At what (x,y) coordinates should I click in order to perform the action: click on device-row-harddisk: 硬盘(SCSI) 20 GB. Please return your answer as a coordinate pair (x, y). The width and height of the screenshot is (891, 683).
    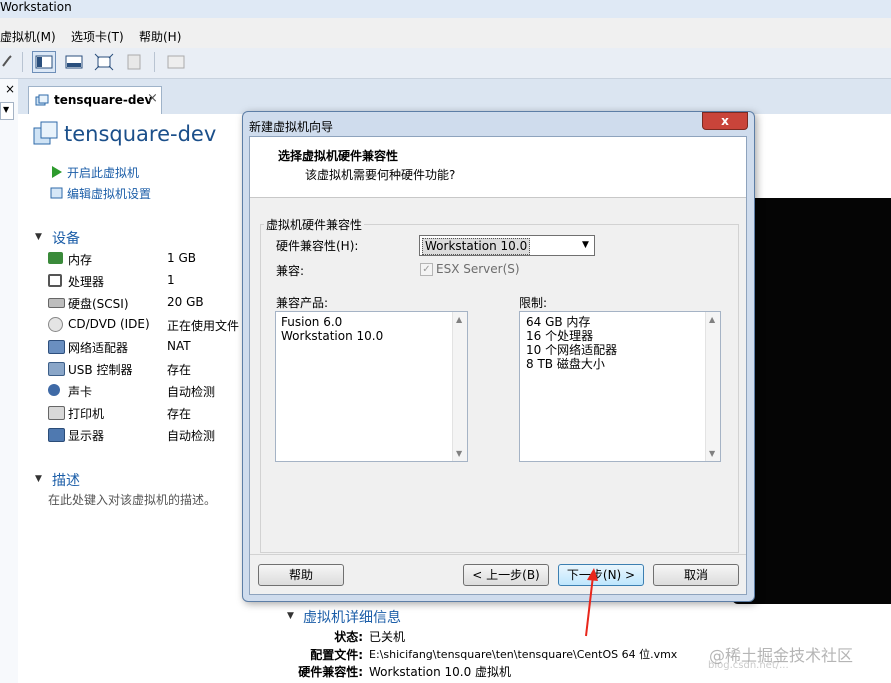
    Looking at the image, I should click on (153, 303).